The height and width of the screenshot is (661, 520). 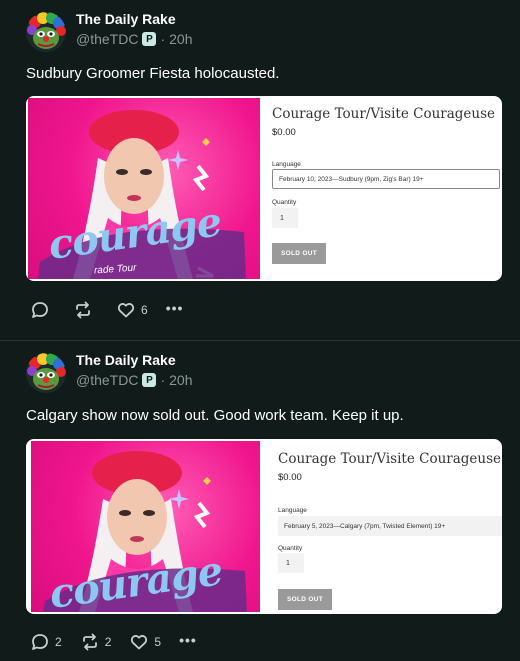 What do you see at coordinates (144, 310) in the screenshot?
I see `like-count: 6` at bounding box center [144, 310].